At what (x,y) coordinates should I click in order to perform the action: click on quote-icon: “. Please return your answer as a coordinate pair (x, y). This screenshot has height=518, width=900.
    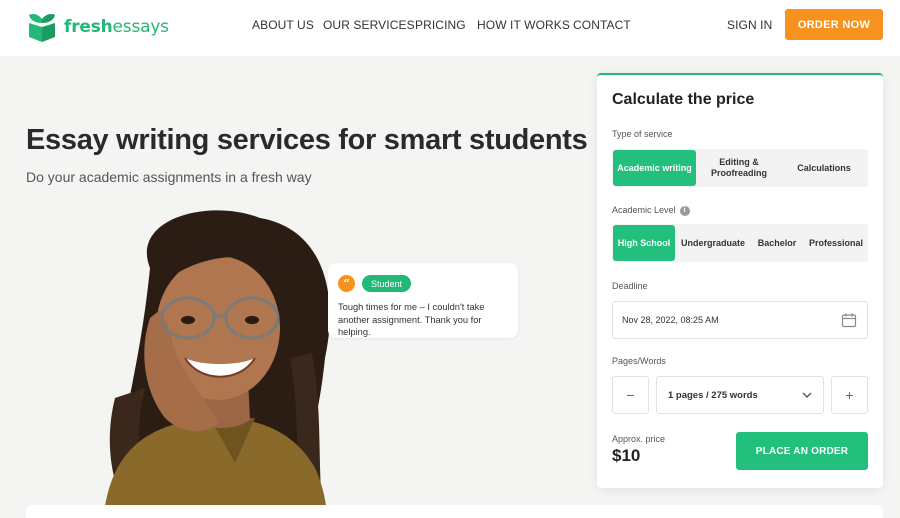
    Looking at the image, I should click on (346, 283).